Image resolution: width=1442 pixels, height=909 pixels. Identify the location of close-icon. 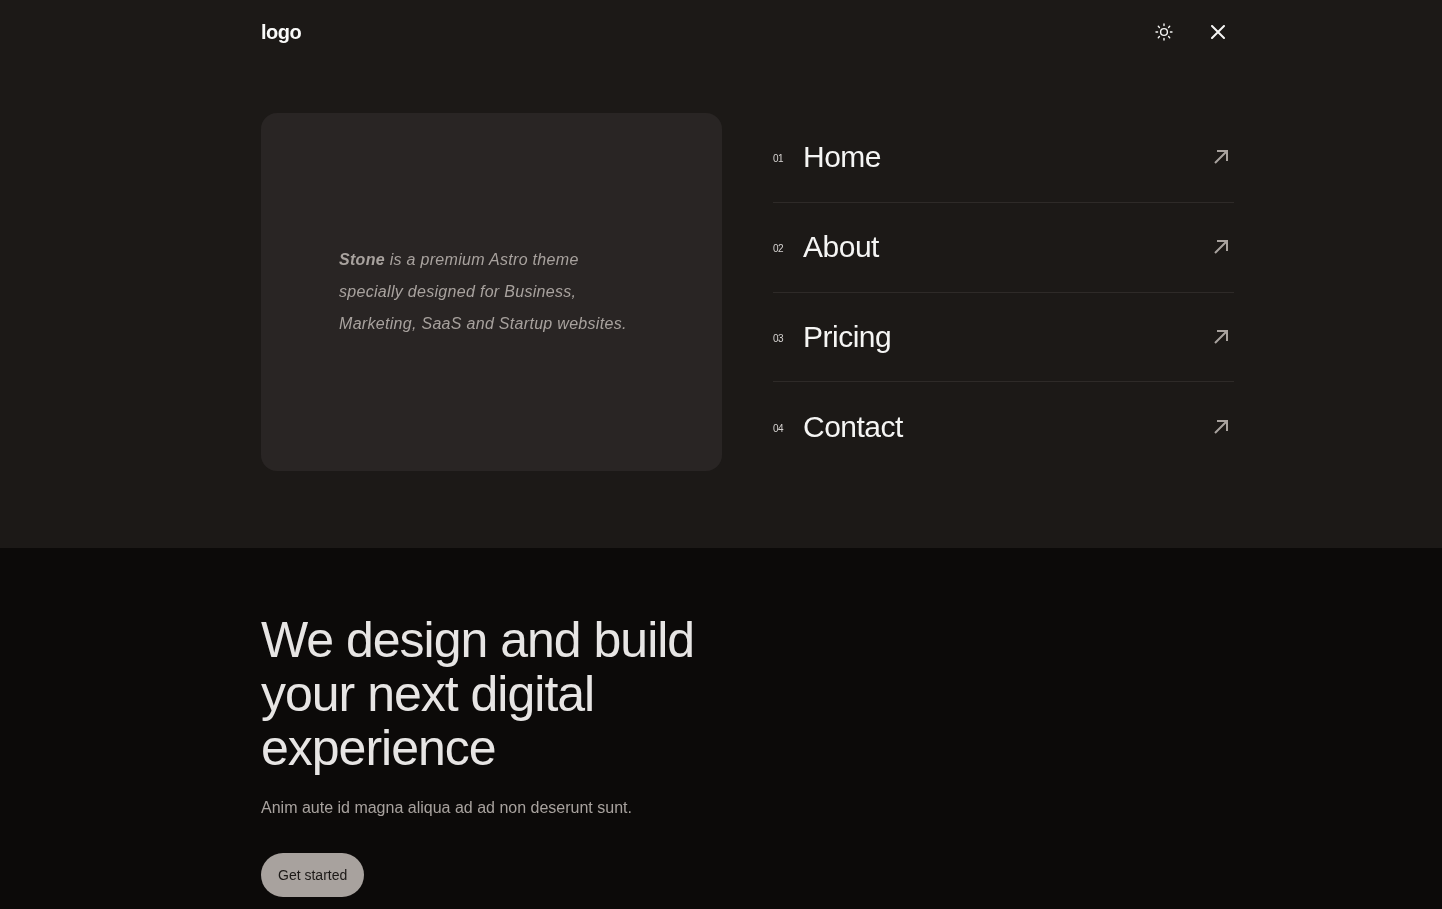
(1218, 32).